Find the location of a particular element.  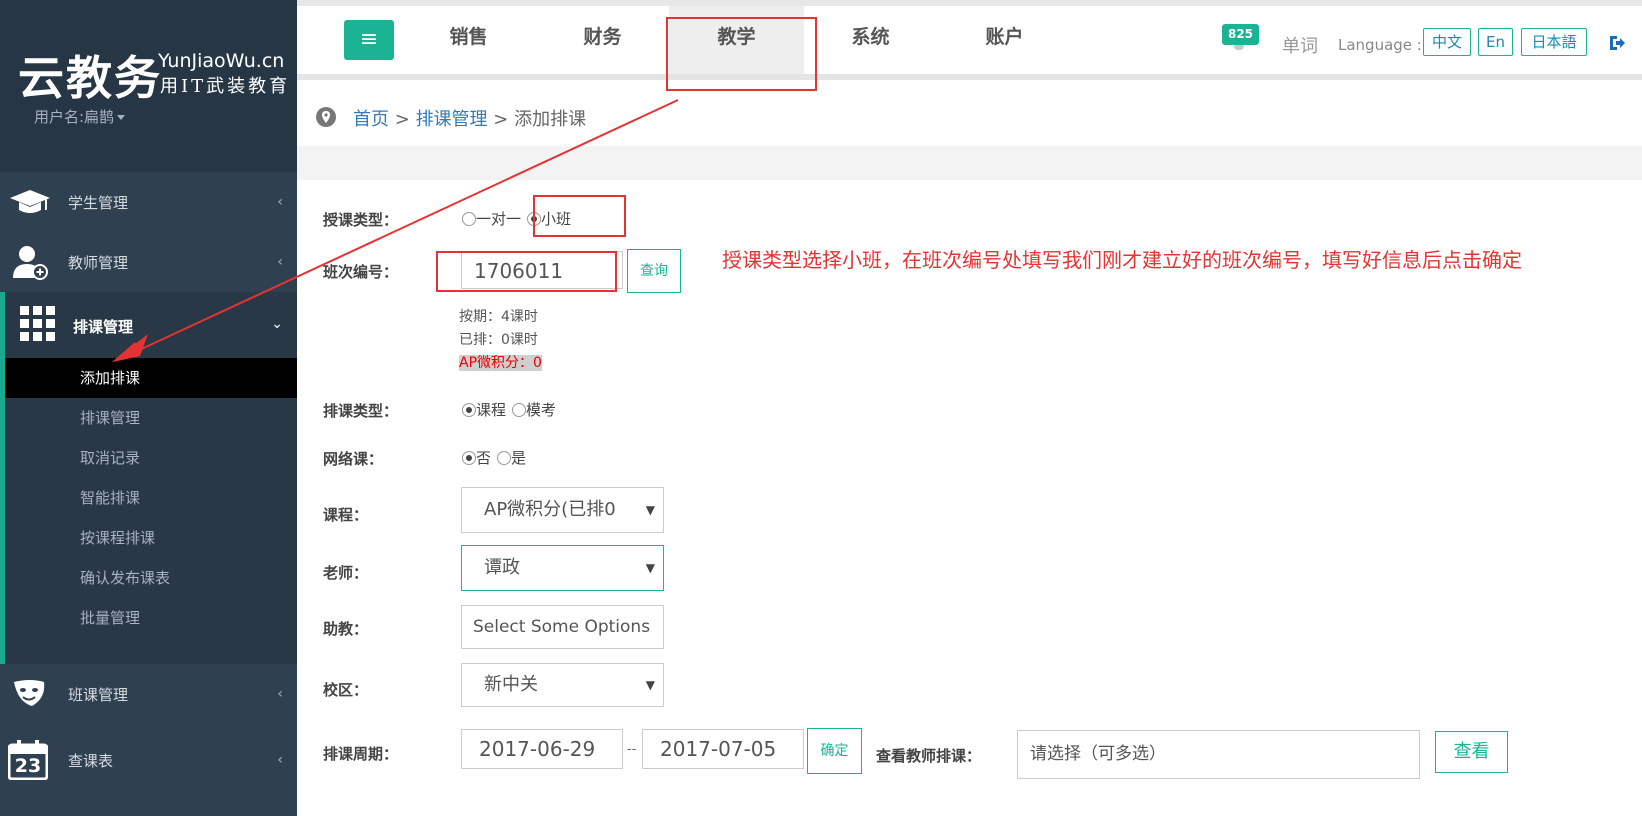

brand-logo-text: 云教务 is located at coordinates (90, 78).